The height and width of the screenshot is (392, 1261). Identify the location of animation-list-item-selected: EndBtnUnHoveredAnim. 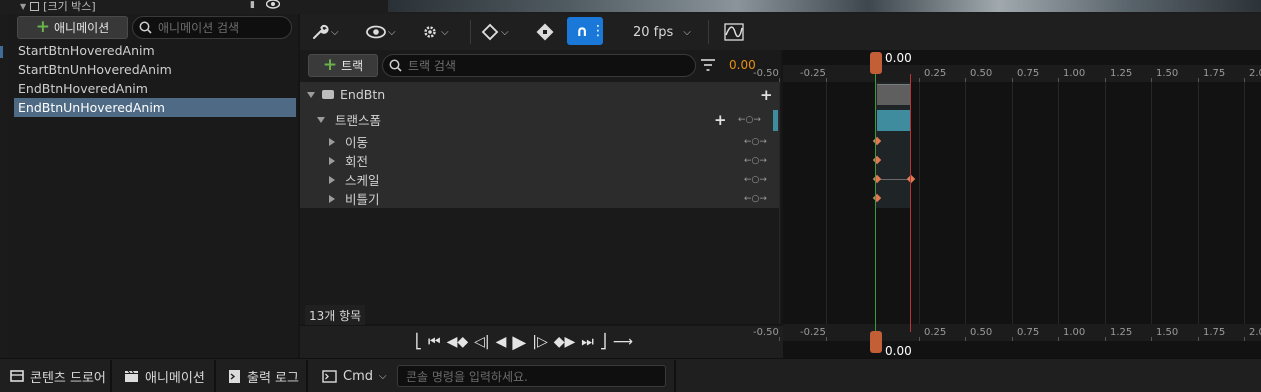
(155, 107).